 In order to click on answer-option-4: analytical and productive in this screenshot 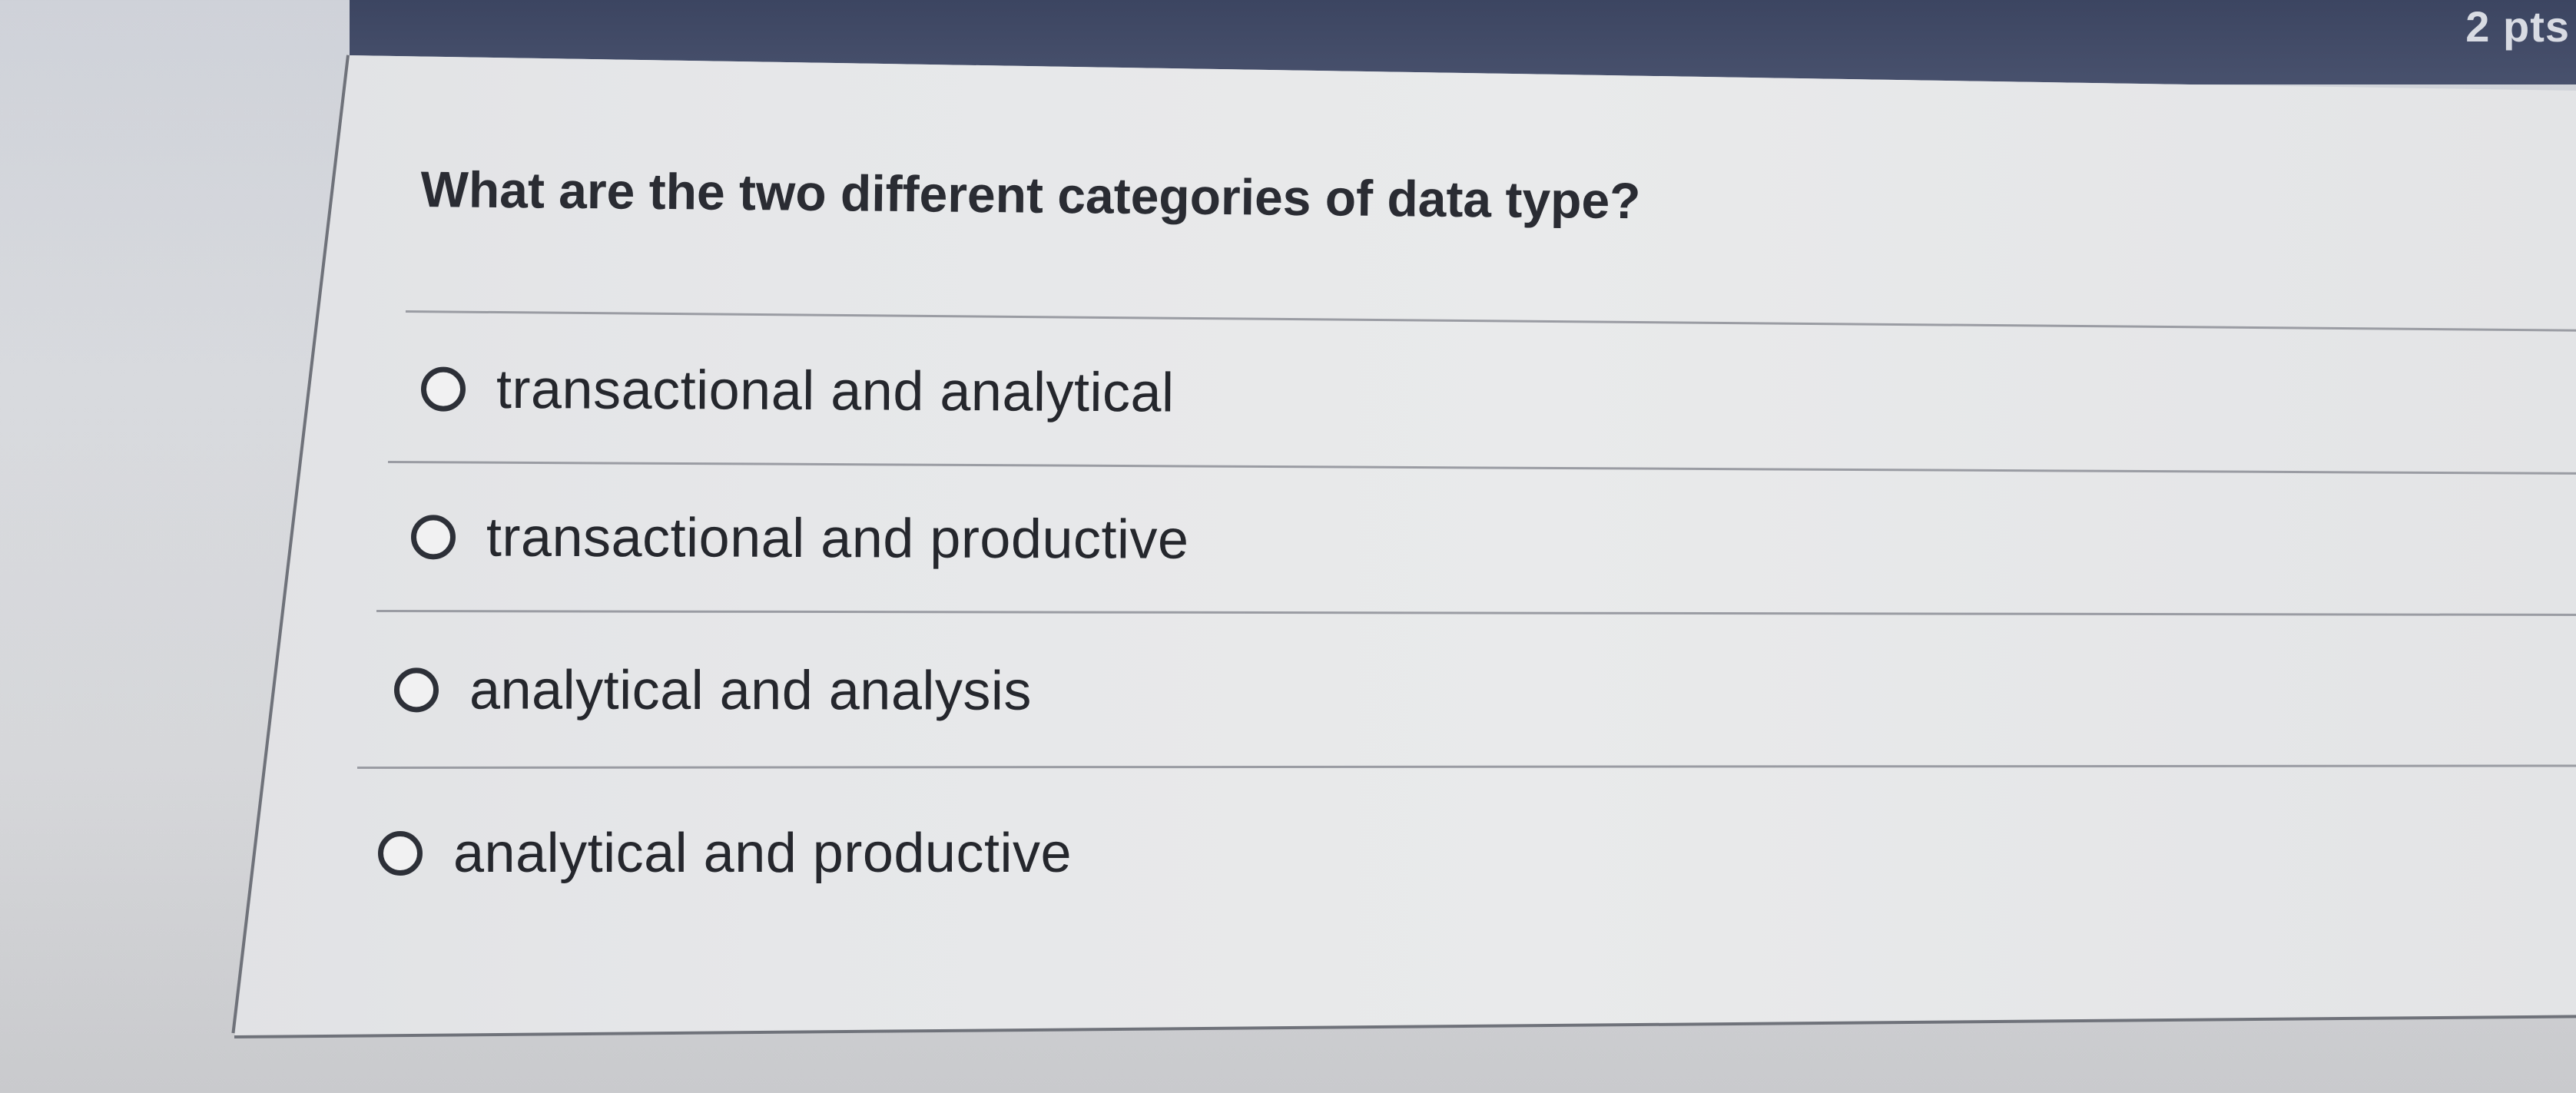, I will do `click(725, 853)`.